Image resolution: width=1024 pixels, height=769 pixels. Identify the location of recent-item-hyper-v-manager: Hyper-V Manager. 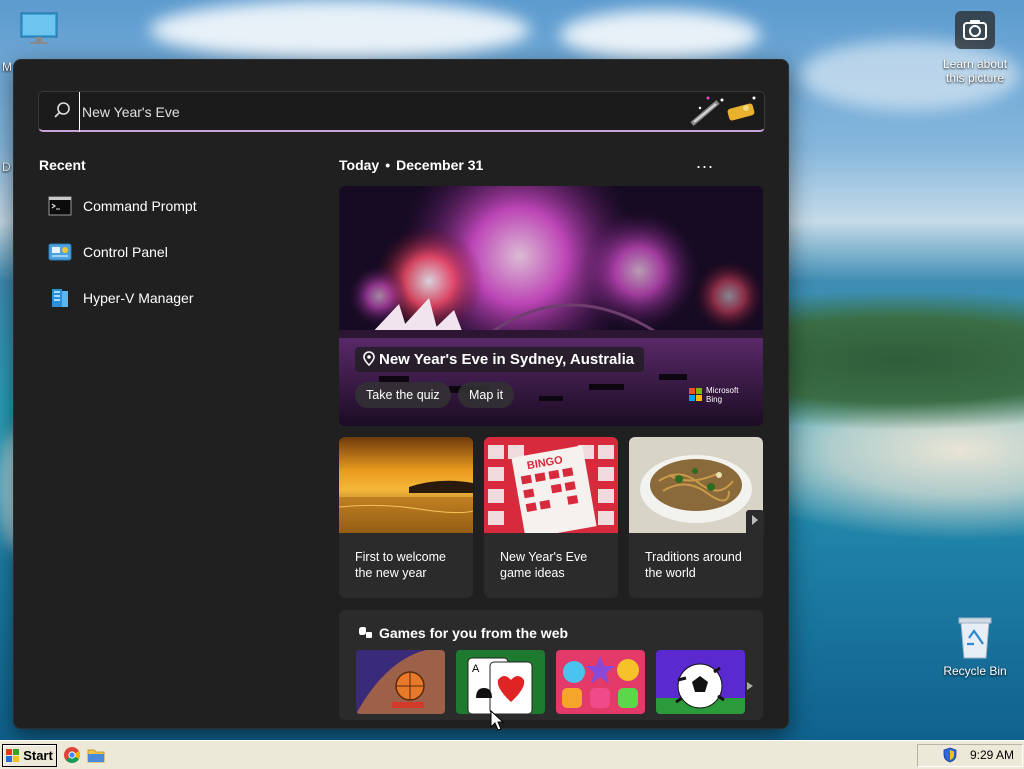
(173, 298).